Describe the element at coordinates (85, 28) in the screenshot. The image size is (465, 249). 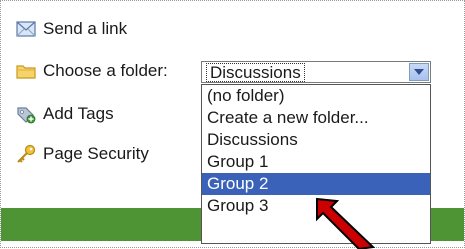
I see `send-link-label: Send a link` at that location.